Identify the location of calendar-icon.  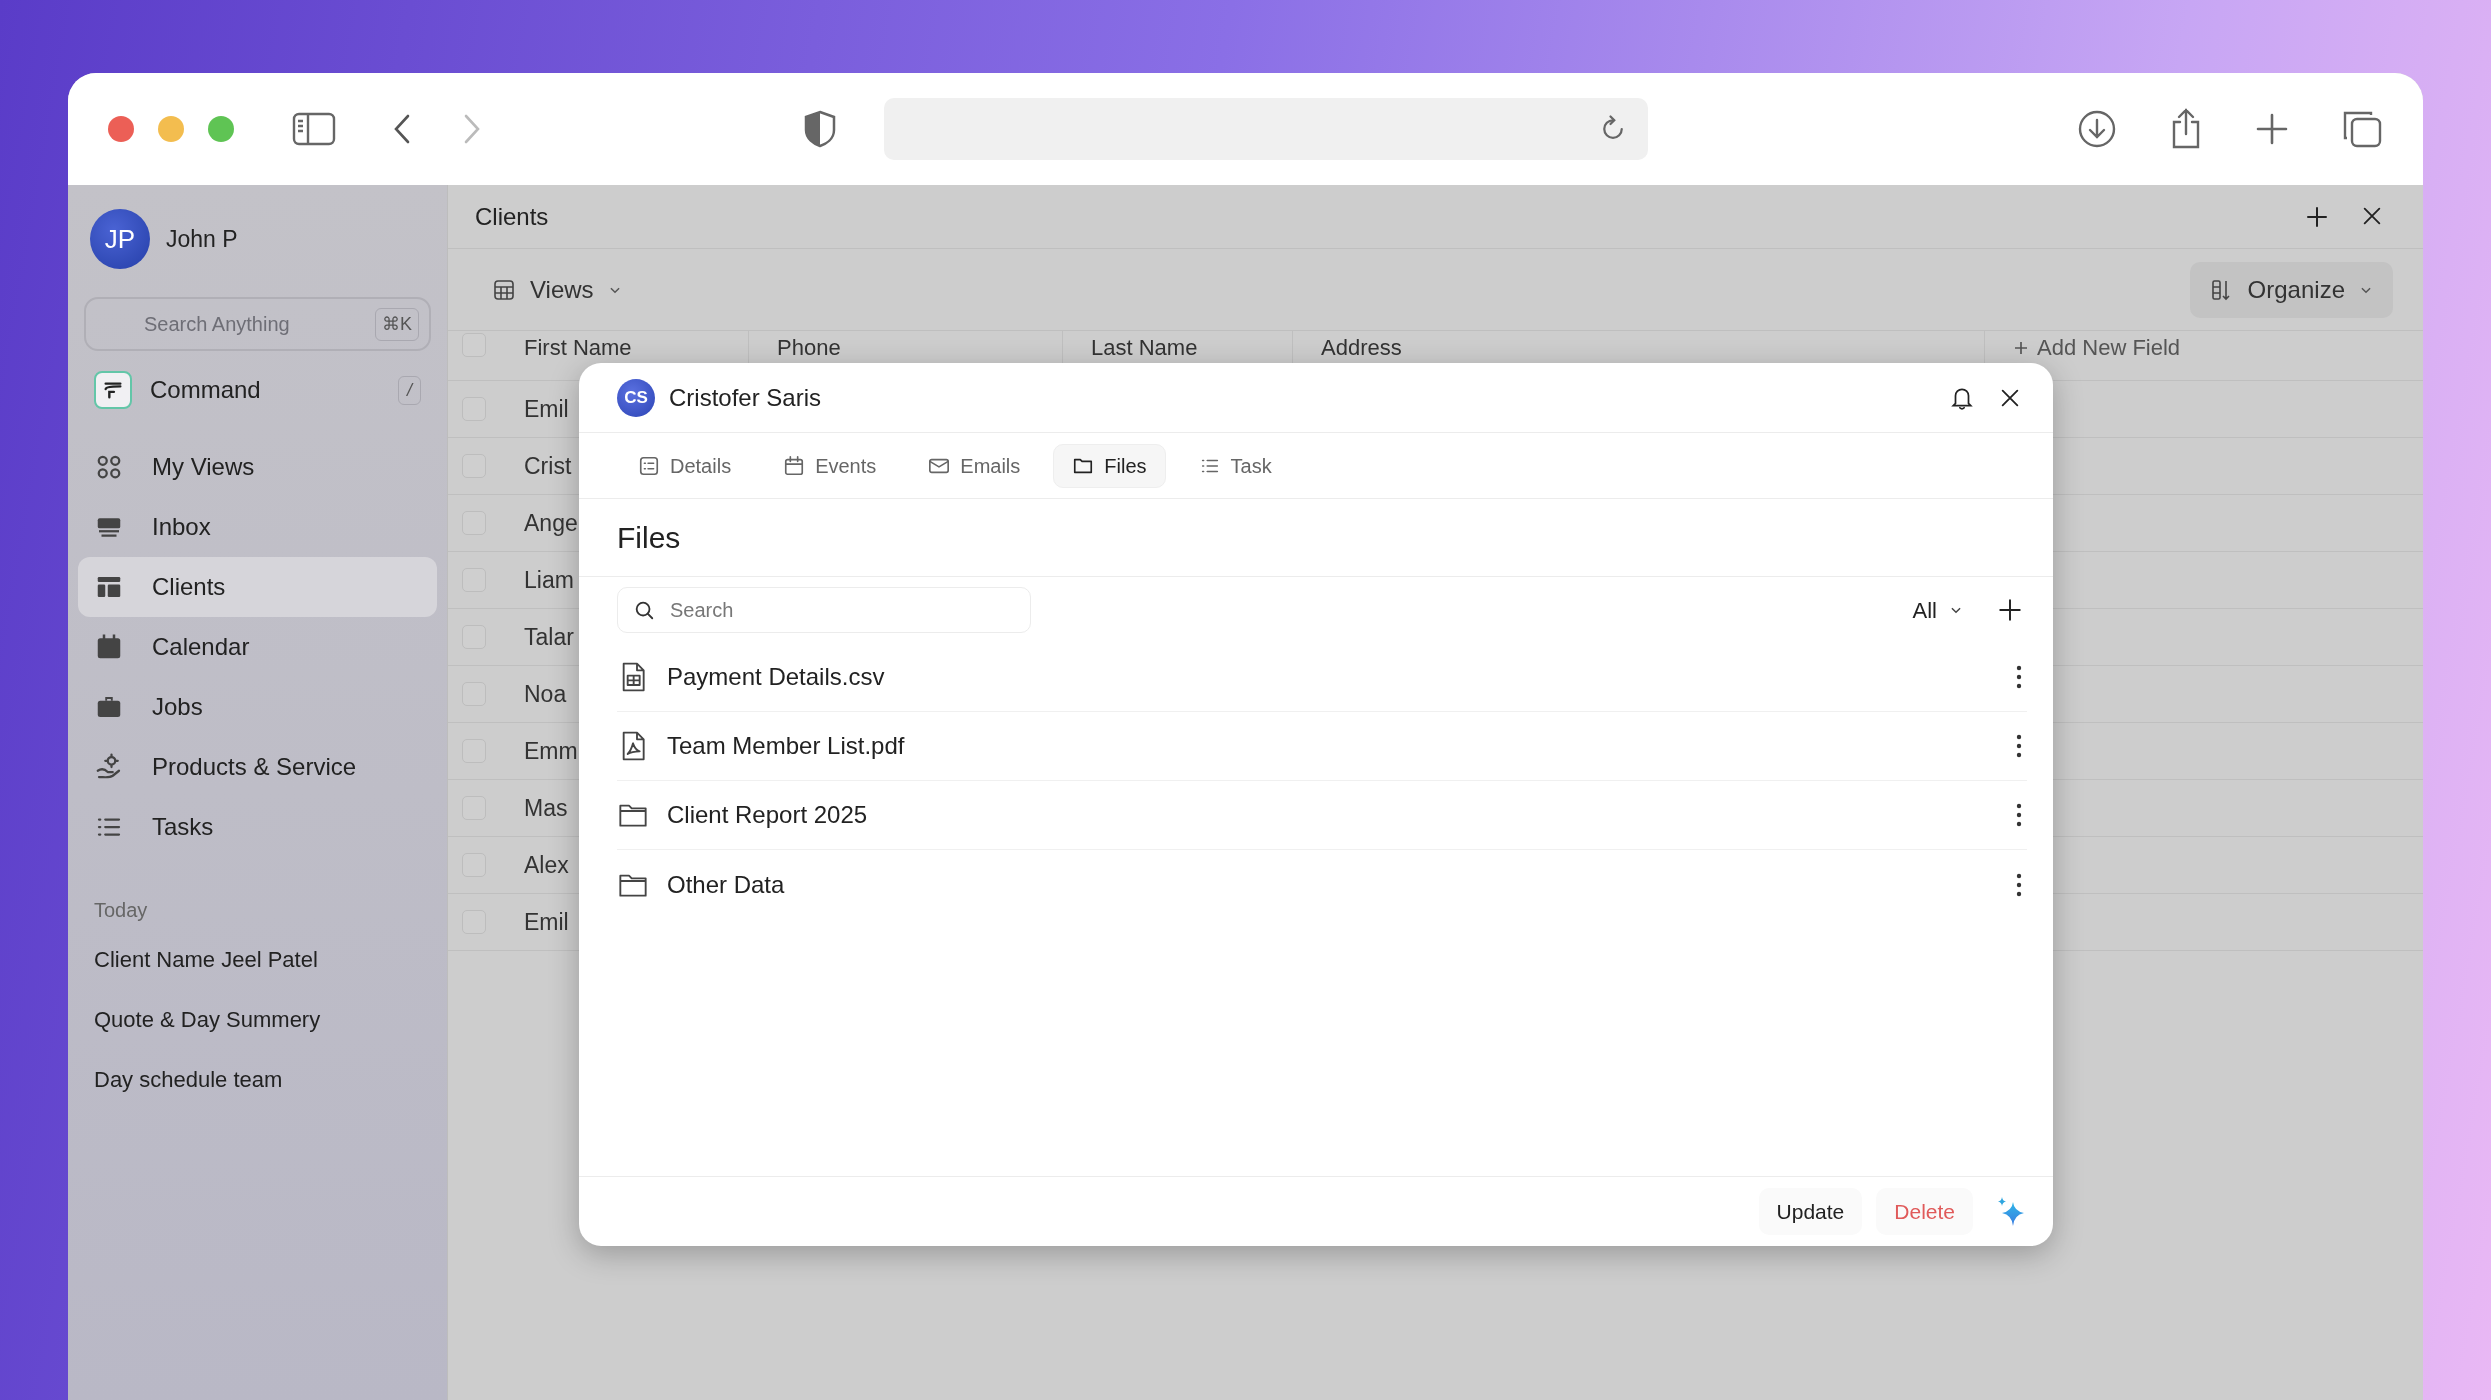
(794, 465).